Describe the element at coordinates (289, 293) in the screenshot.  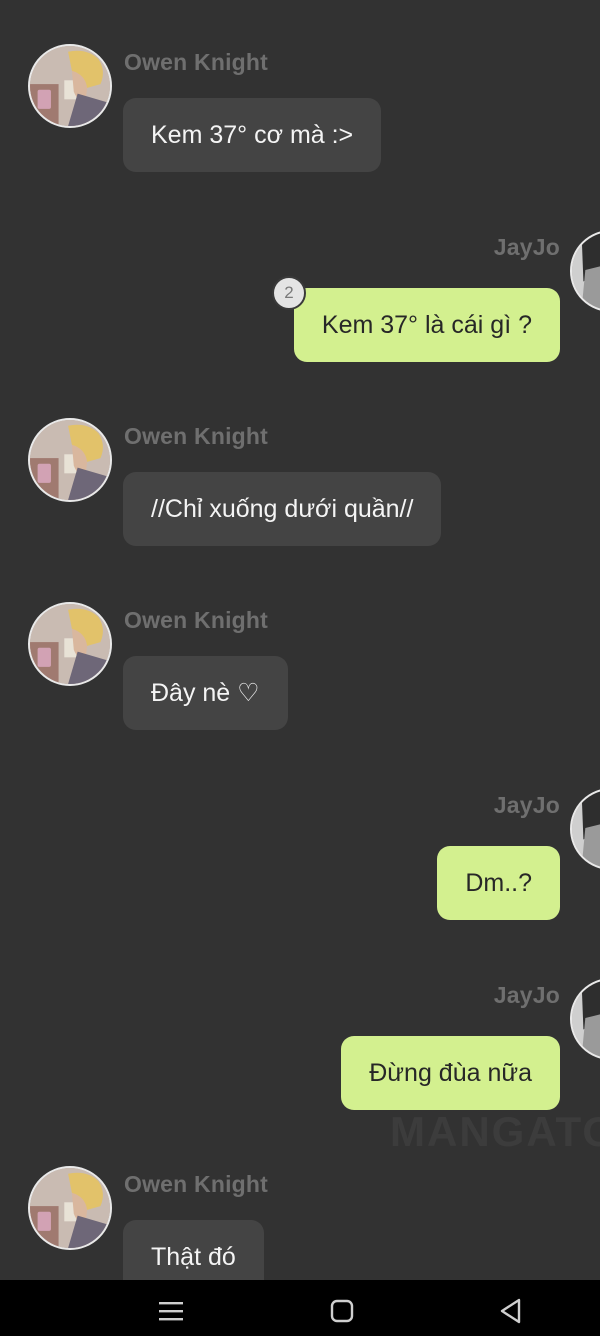
I see `unread-count-badge: 2` at that location.